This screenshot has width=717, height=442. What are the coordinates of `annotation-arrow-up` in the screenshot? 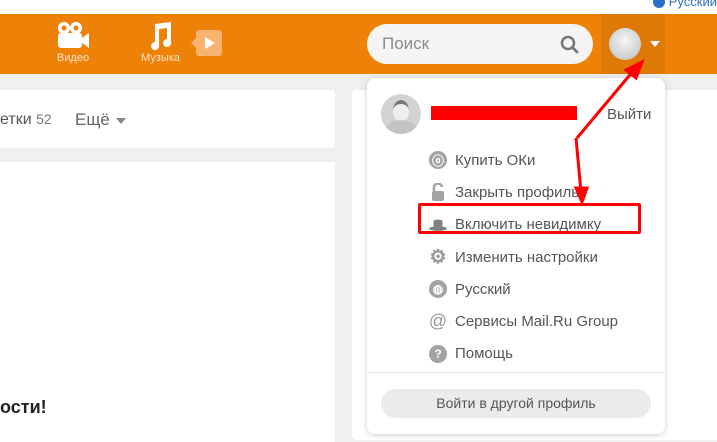 It's located at (605, 104).